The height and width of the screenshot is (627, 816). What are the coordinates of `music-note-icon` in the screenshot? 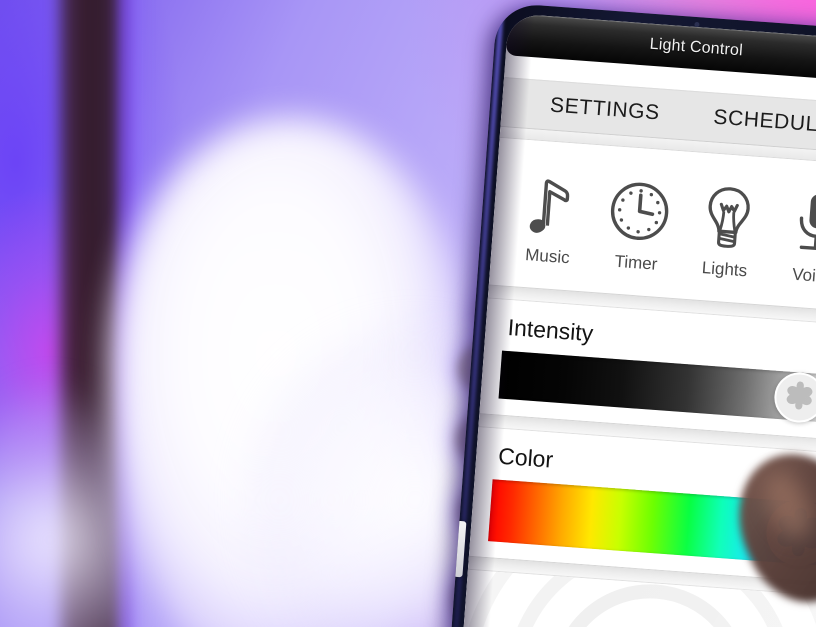 It's located at (551, 205).